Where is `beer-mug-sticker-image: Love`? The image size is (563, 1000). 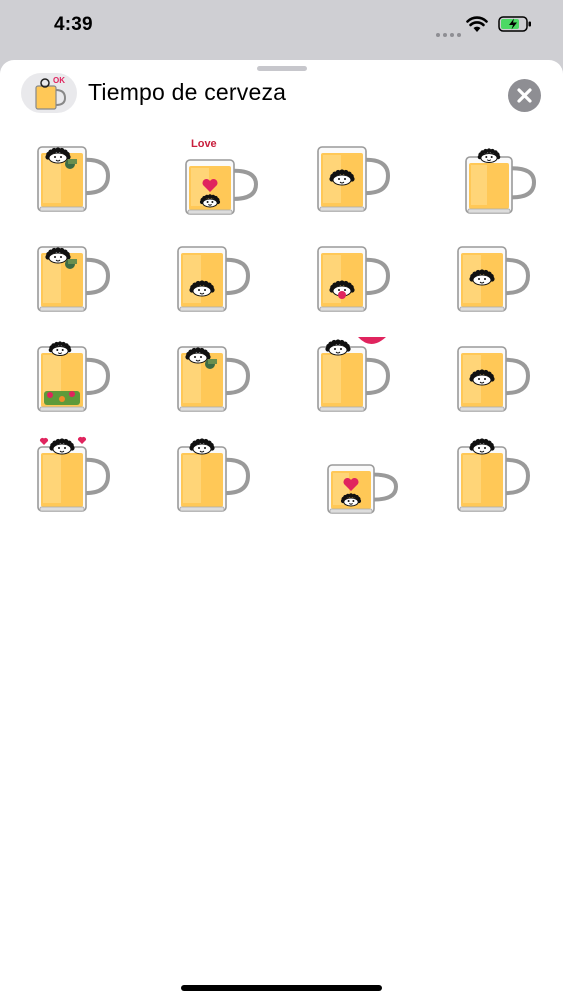 beer-mug-sticker-image: Love is located at coordinates (222, 176).